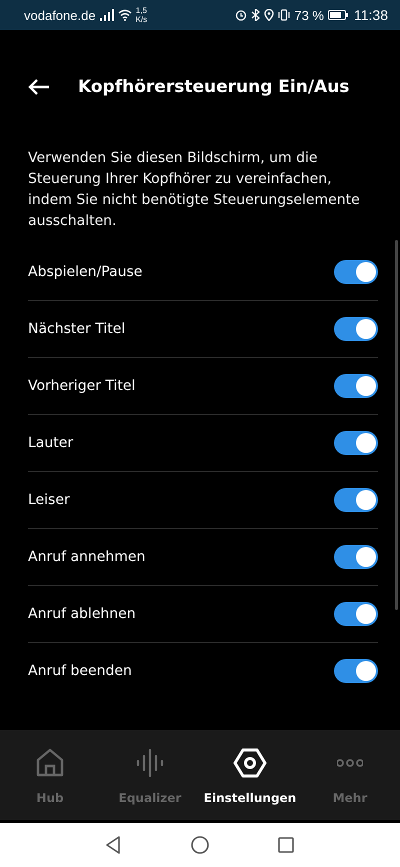 This screenshot has height=867, width=400. I want to click on nav-tab: Mehr, so click(350, 775).